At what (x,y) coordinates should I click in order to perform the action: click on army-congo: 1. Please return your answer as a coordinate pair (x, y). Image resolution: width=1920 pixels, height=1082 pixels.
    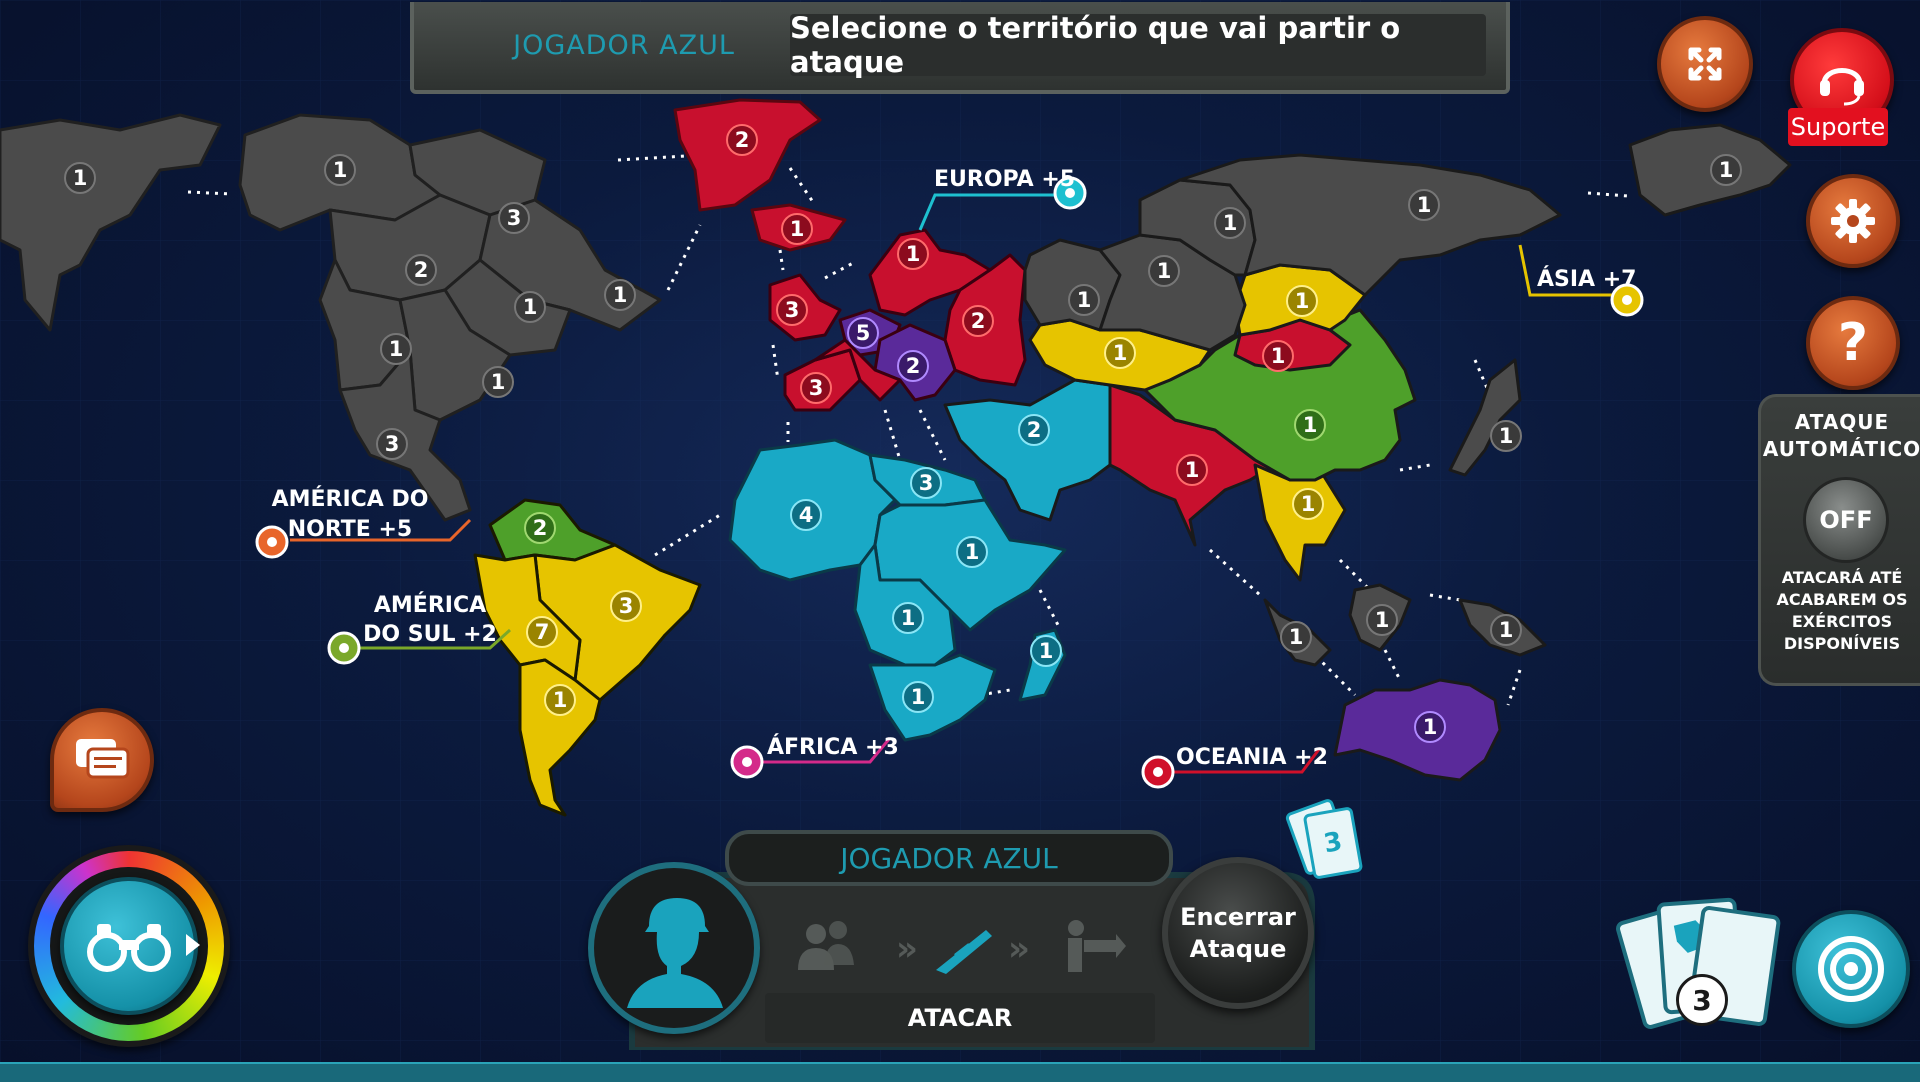
    Looking at the image, I should click on (908, 618).